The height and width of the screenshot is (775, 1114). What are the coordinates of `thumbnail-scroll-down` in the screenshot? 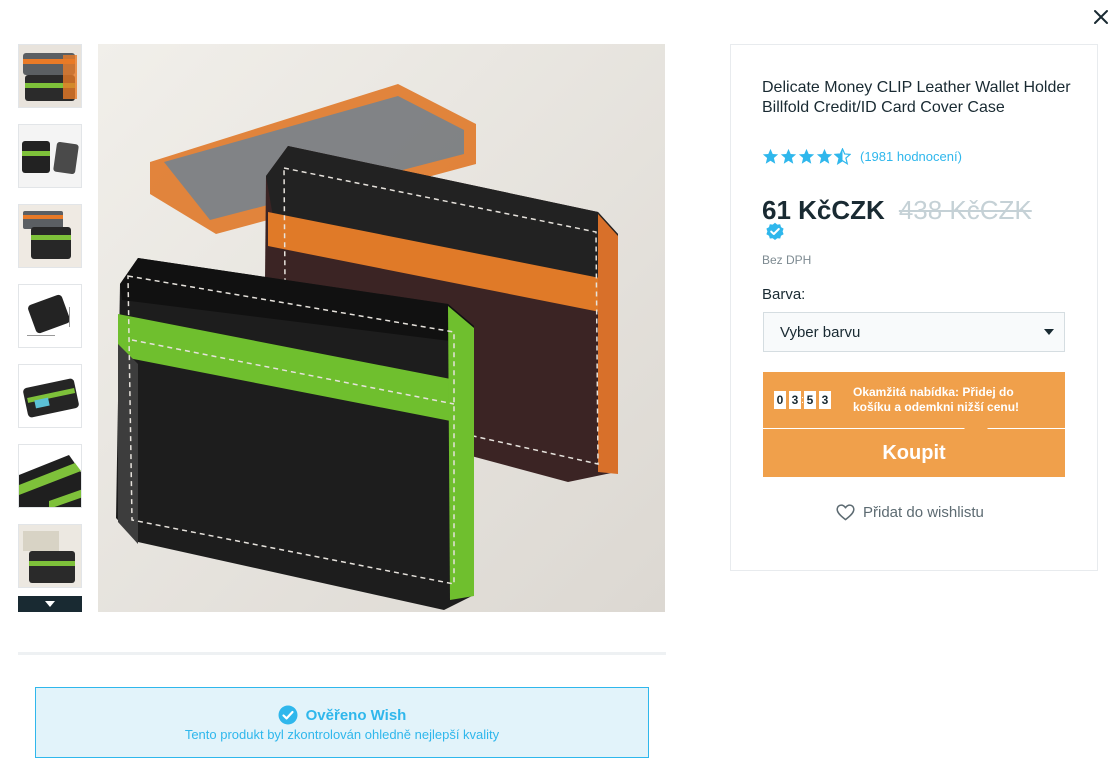 It's located at (50, 604).